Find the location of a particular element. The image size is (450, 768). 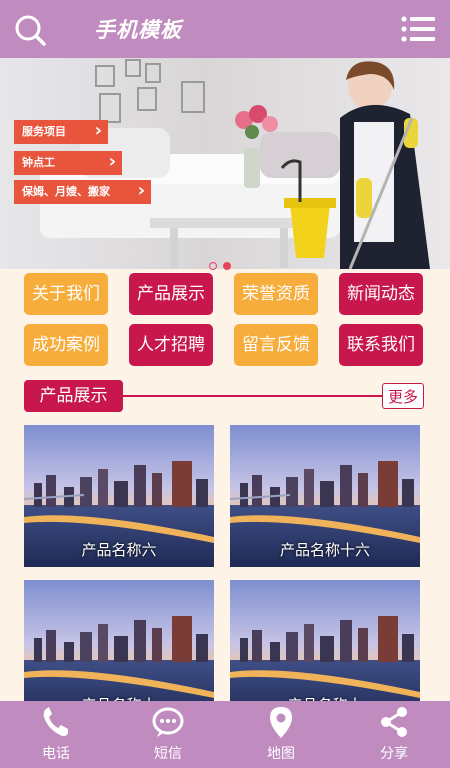

slide-indicator is located at coordinates (223, 264).